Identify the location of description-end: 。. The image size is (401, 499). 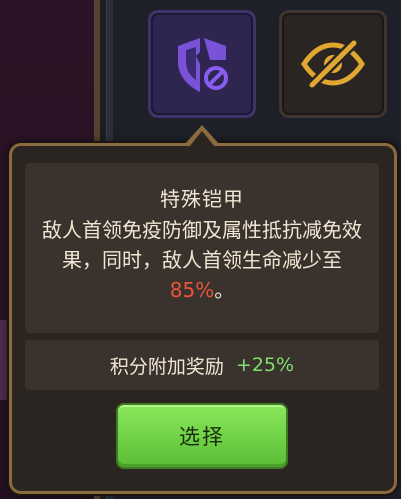
(224, 290).